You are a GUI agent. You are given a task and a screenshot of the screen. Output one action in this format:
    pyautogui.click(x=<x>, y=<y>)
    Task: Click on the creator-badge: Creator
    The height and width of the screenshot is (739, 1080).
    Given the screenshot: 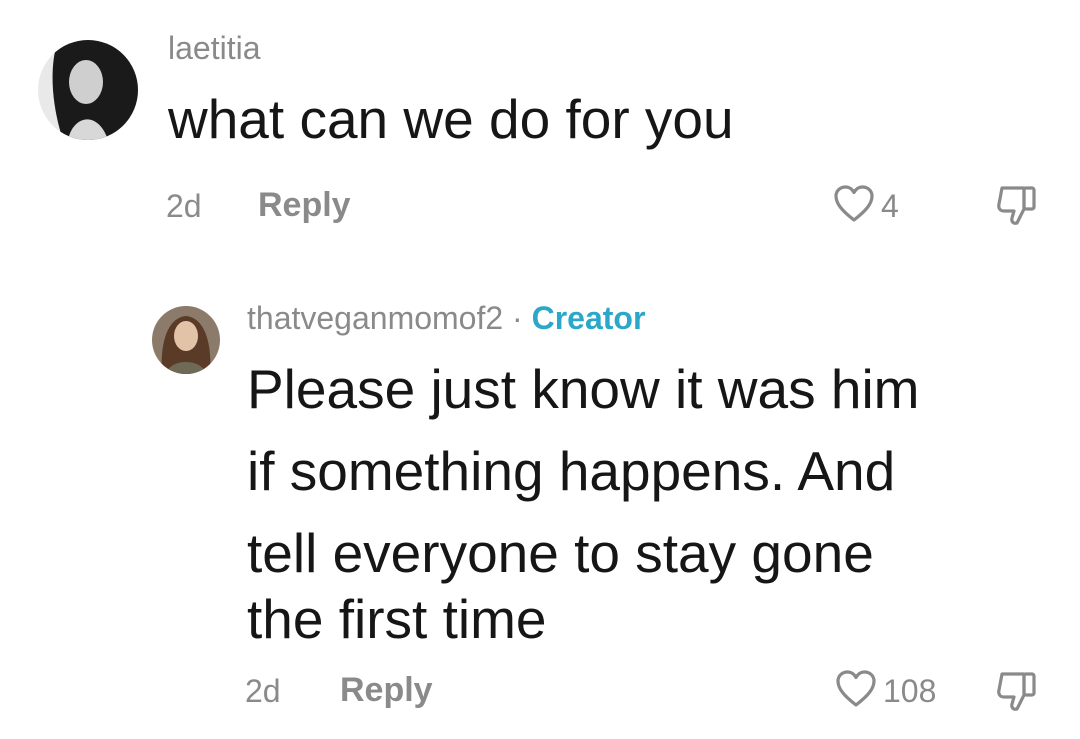 What is the action you would take?
    pyautogui.click(x=588, y=318)
    